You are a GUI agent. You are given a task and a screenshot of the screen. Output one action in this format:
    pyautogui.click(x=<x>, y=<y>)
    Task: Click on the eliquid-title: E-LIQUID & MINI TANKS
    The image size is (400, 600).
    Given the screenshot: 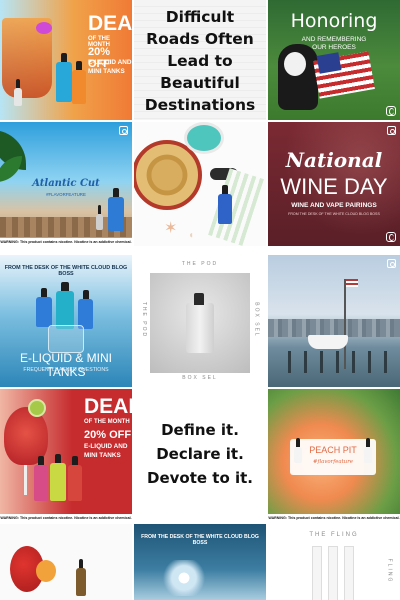 What is the action you would take?
    pyautogui.click(x=65, y=365)
    